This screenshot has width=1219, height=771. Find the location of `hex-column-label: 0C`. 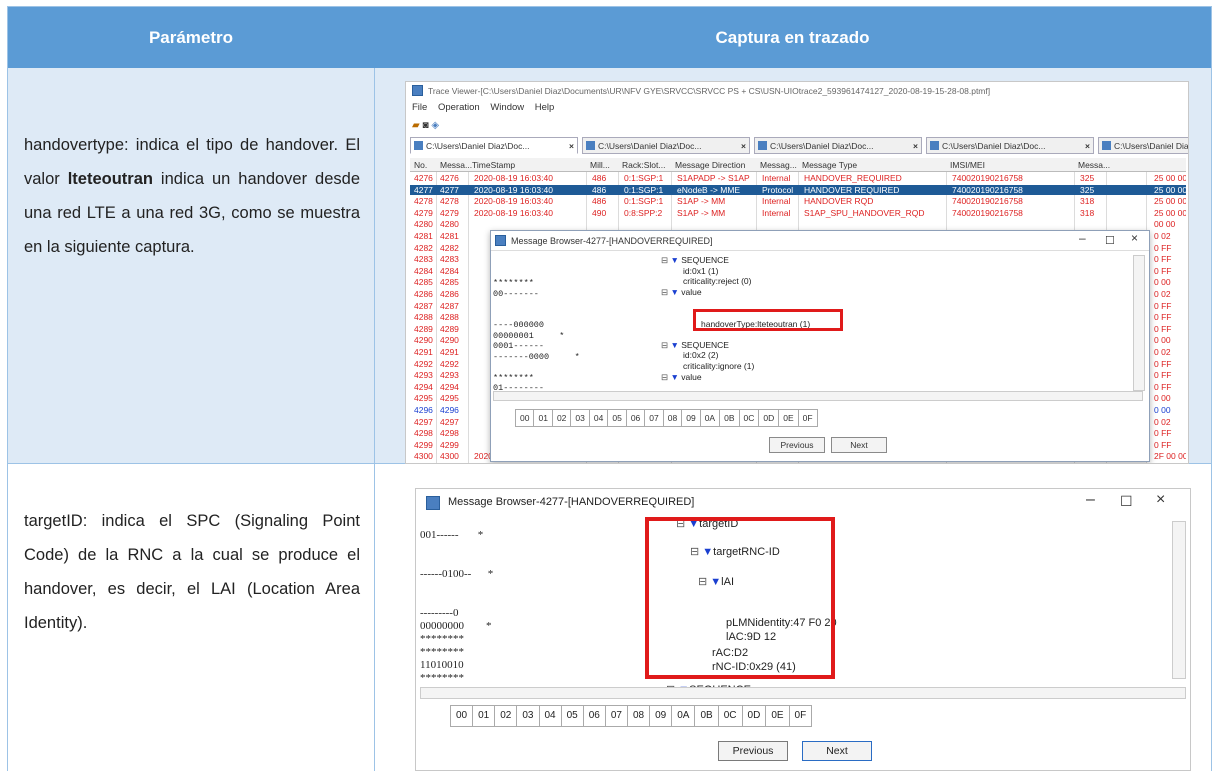

hex-column-label: 0C is located at coordinates (730, 716).